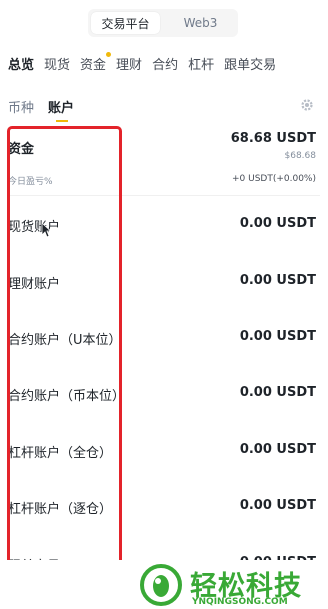 The height and width of the screenshot is (609, 328). I want to click on subtab-coin: 币种, so click(21, 106).